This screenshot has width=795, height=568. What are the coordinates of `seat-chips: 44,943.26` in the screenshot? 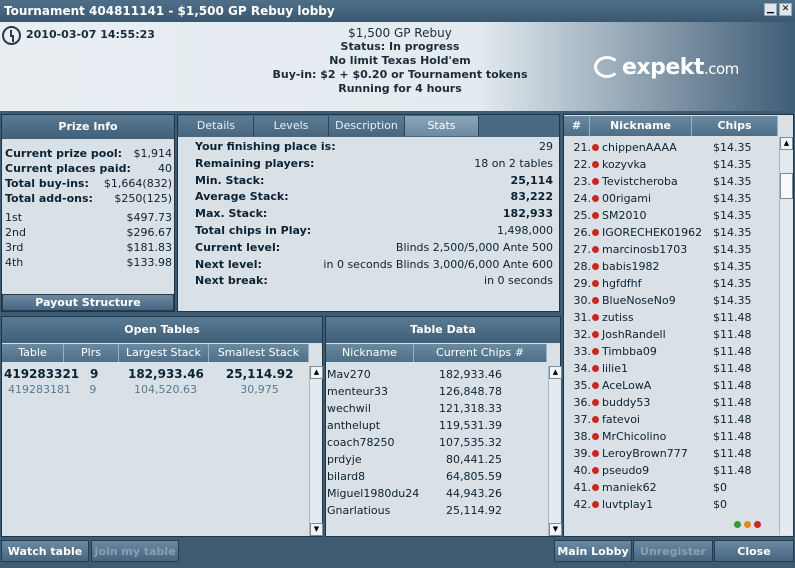 It's located at (474, 493).